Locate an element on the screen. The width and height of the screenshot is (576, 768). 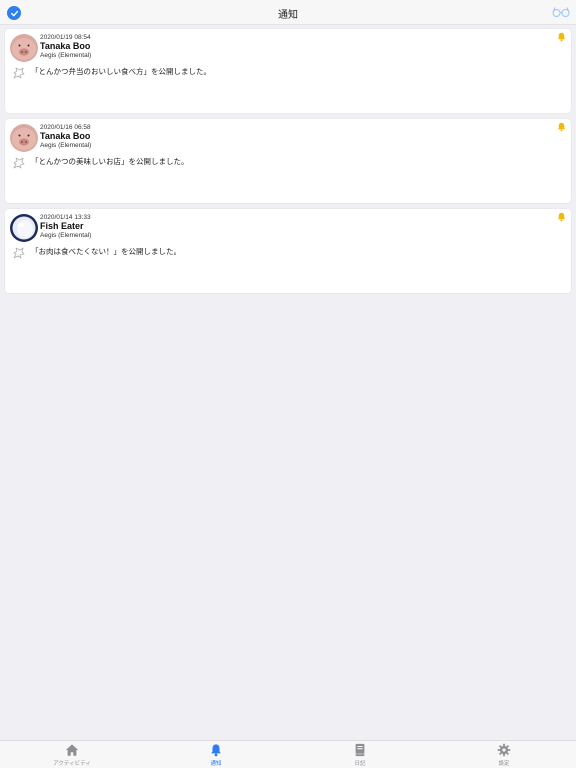
tab-notifications: 通知 is located at coordinates (216, 755).